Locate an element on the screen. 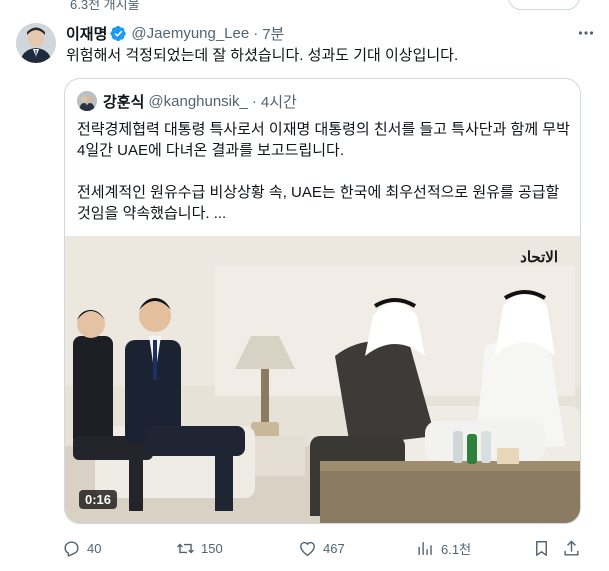  previous-tweet-remnant: 6.3천 개시물 is located at coordinates (304, 7).